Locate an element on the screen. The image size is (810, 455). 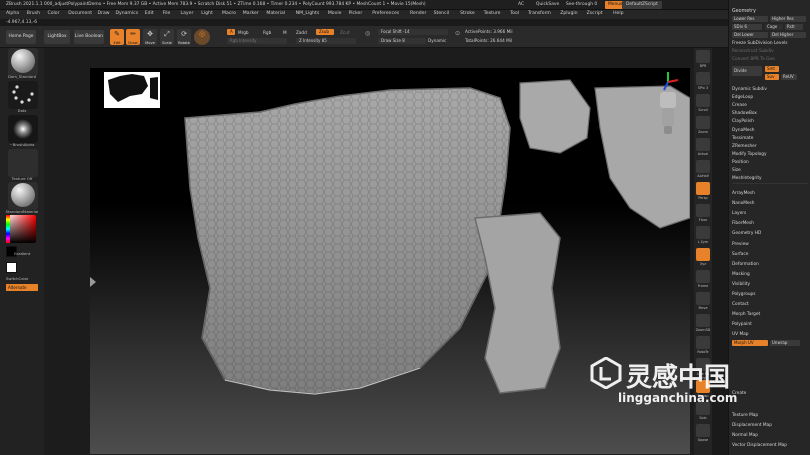
del-higher-button: Del Higher is located at coordinates (788, 35).